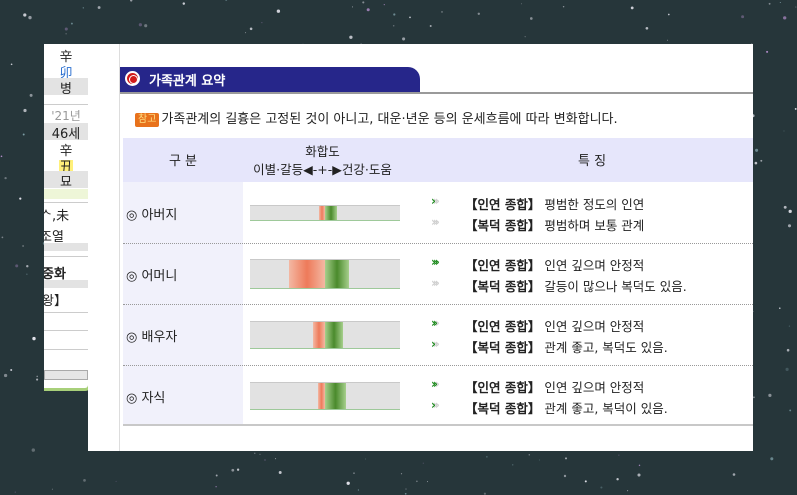 The image size is (797, 495). What do you see at coordinates (146, 398) in the screenshot?
I see `family-member-name: ◎ 자식` at bounding box center [146, 398].